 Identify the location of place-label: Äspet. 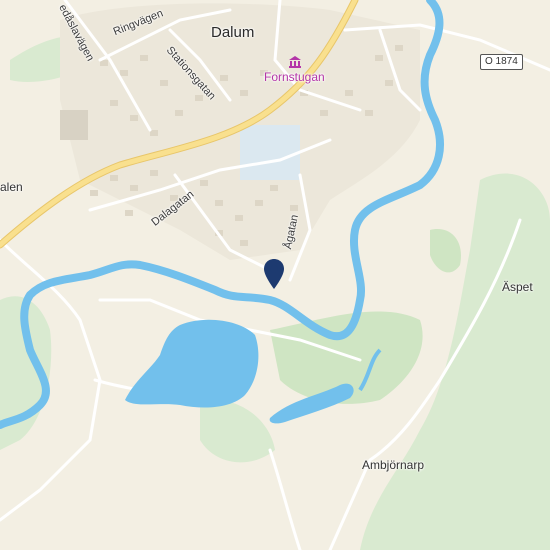
(517, 287).